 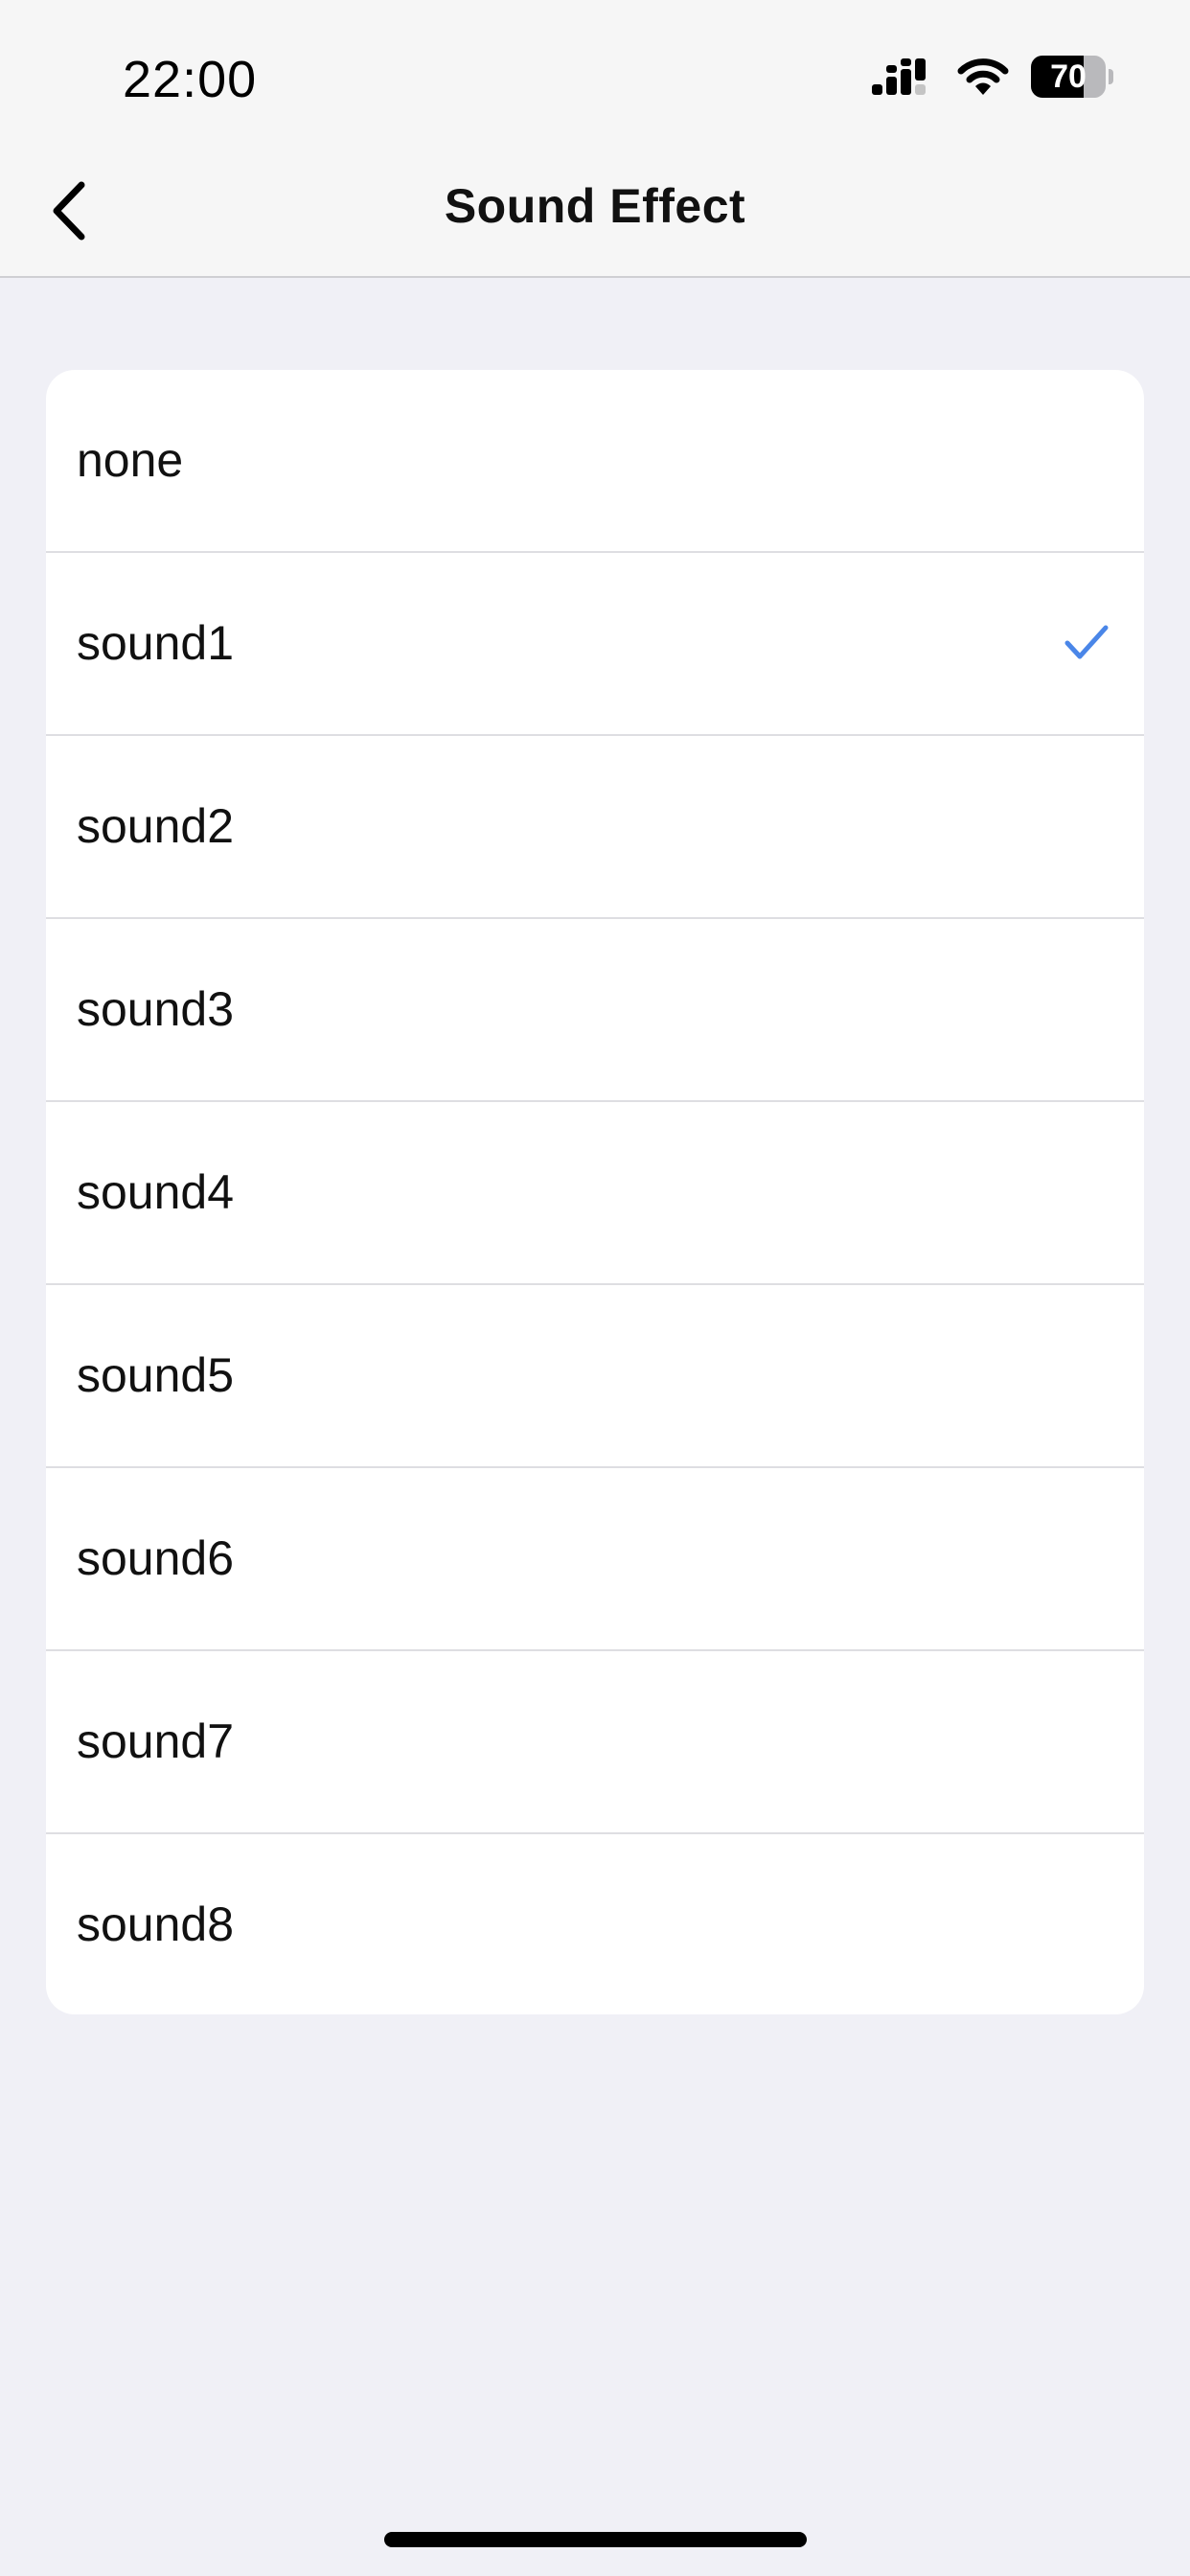 What do you see at coordinates (156, 826) in the screenshot?
I see `list-item-label: sound2` at bounding box center [156, 826].